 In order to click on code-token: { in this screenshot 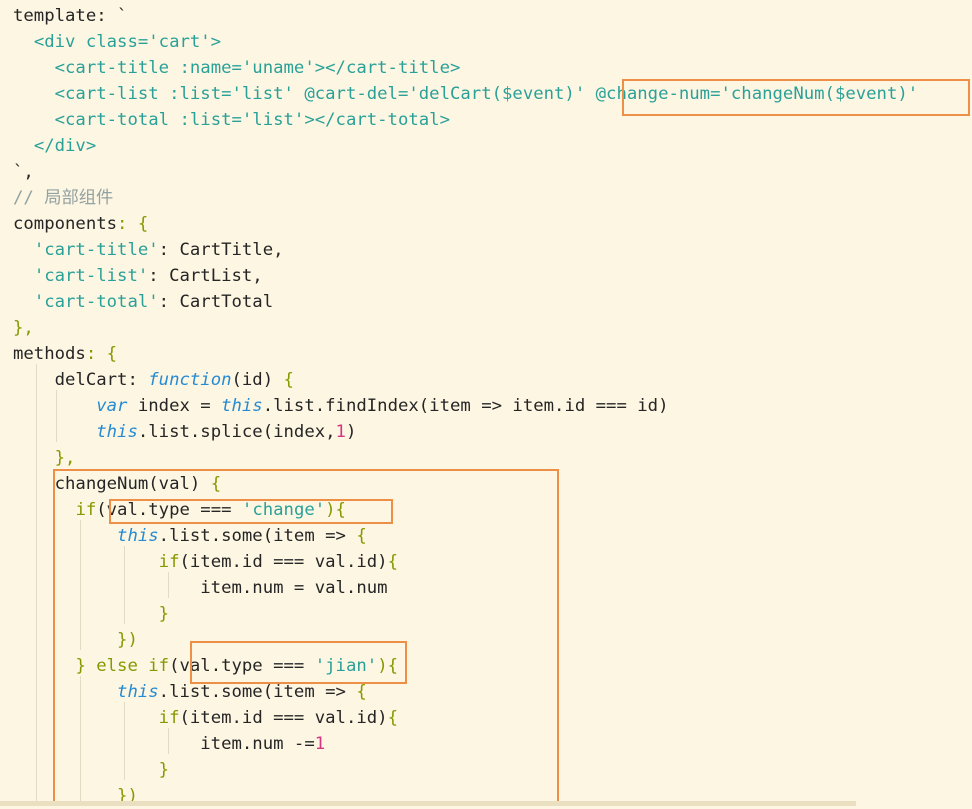, I will do `click(288, 380)`.